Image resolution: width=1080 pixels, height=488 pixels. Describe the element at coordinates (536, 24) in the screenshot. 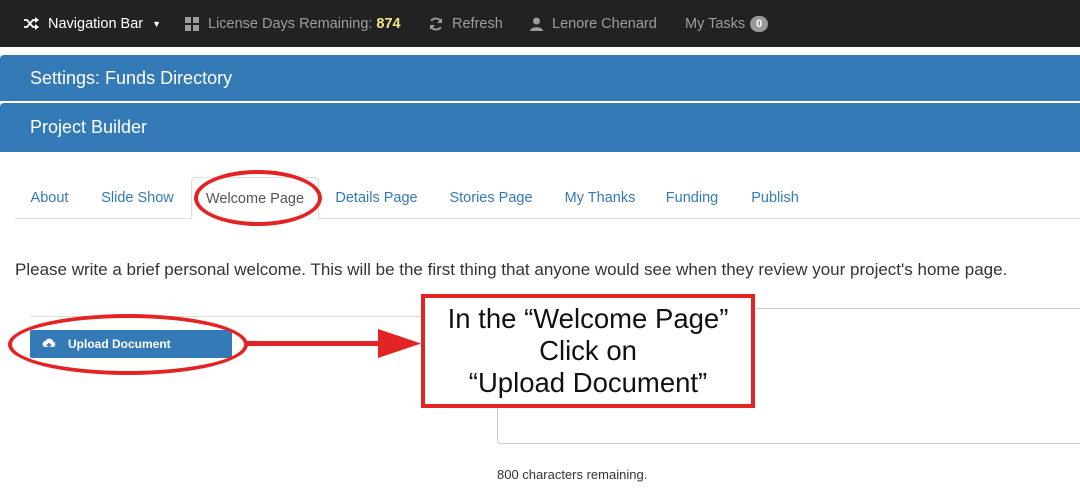

I see `user-icon` at that location.